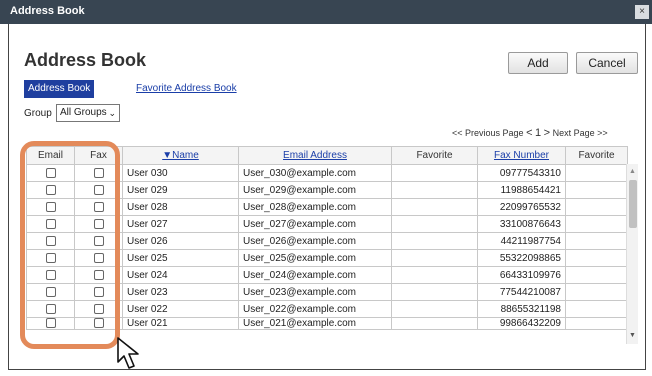  I want to click on group-select: All Groups ⌄, so click(88, 113).